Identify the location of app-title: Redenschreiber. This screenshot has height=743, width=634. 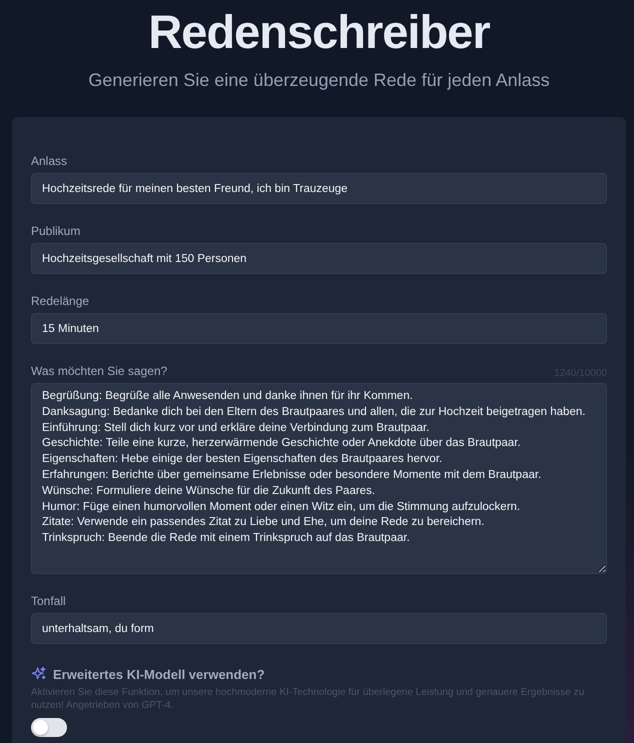
(319, 32).